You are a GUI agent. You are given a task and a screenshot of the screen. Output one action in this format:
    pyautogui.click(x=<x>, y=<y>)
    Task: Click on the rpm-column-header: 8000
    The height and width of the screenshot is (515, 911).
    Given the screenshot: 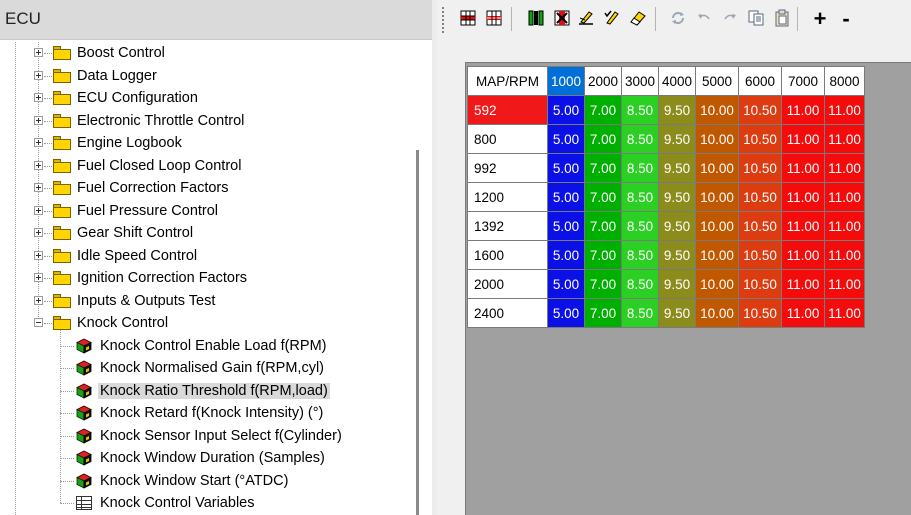 What is the action you would take?
    pyautogui.click(x=844, y=81)
    